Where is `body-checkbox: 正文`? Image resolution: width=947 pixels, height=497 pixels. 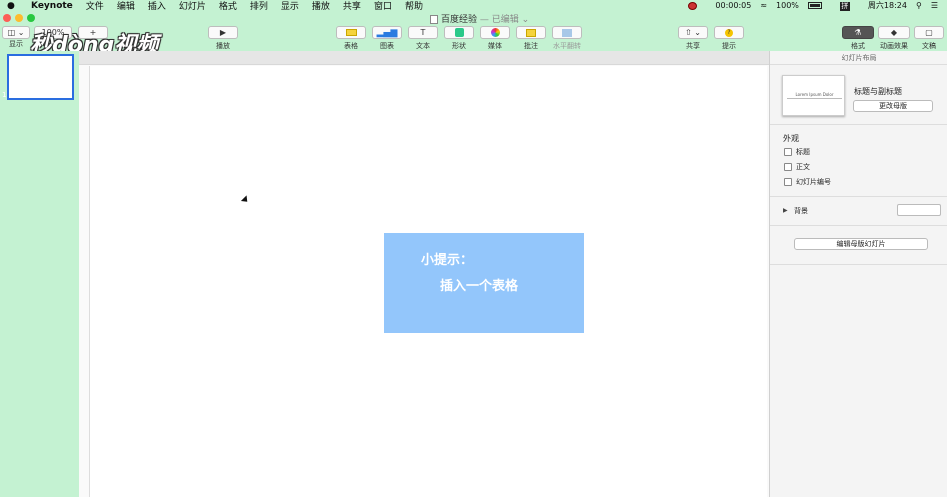 body-checkbox: 正文 is located at coordinates (797, 167).